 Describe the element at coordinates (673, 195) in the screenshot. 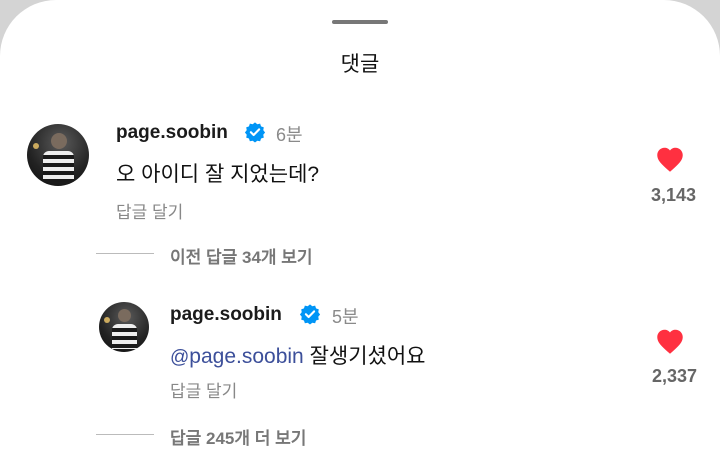

I see `like-count: 3,143` at that location.